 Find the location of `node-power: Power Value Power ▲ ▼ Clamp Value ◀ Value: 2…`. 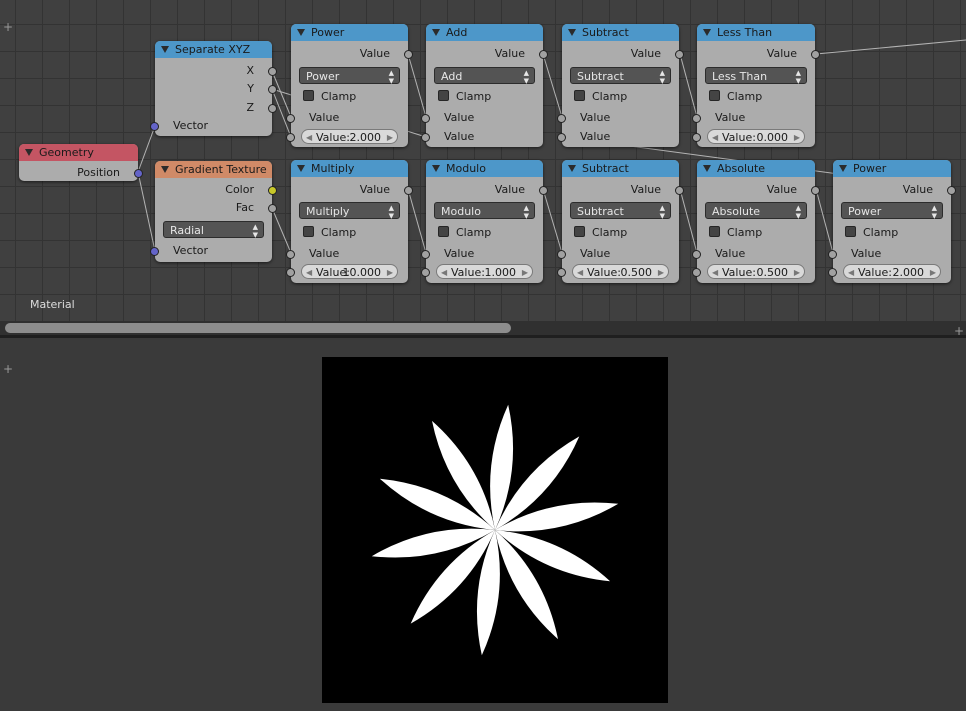

node-power: Power Value Power ▲ ▼ Clamp Value ◀ Value: 2… is located at coordinates (349, 85).